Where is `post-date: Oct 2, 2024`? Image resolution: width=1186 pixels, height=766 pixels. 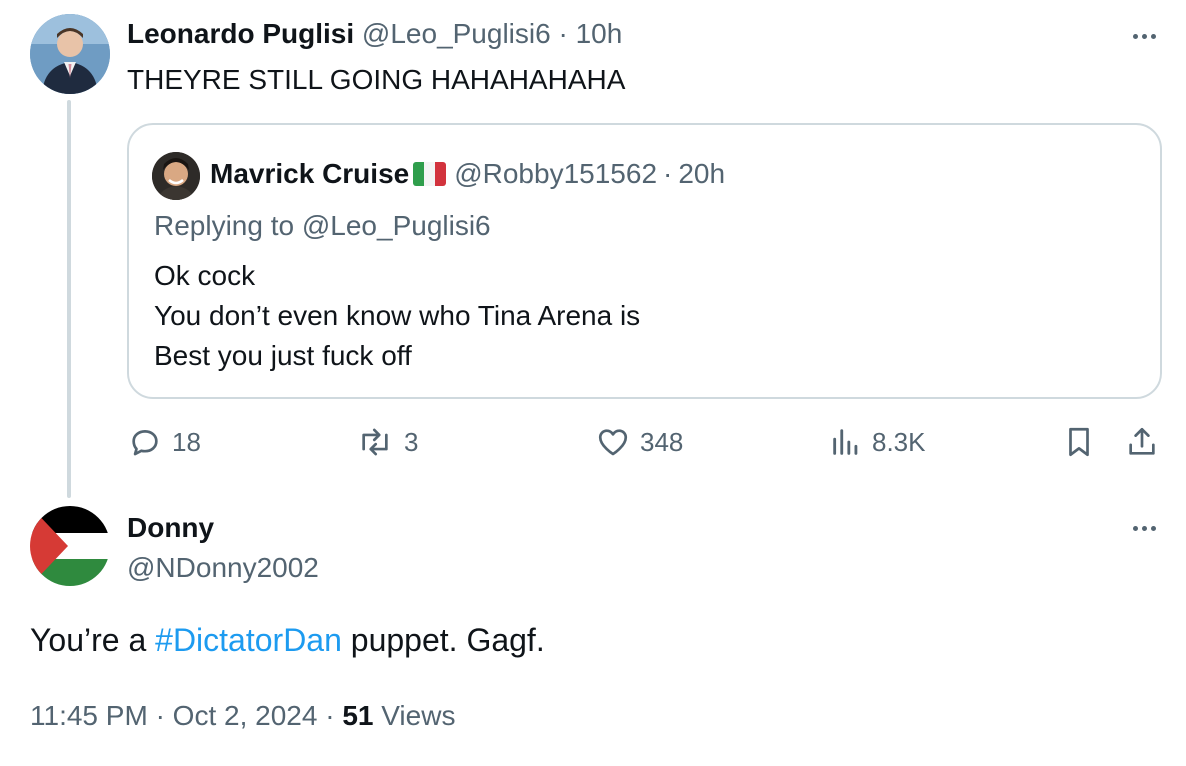
post-date: Oct 2, 2024 is located at coordinates (245, 715).